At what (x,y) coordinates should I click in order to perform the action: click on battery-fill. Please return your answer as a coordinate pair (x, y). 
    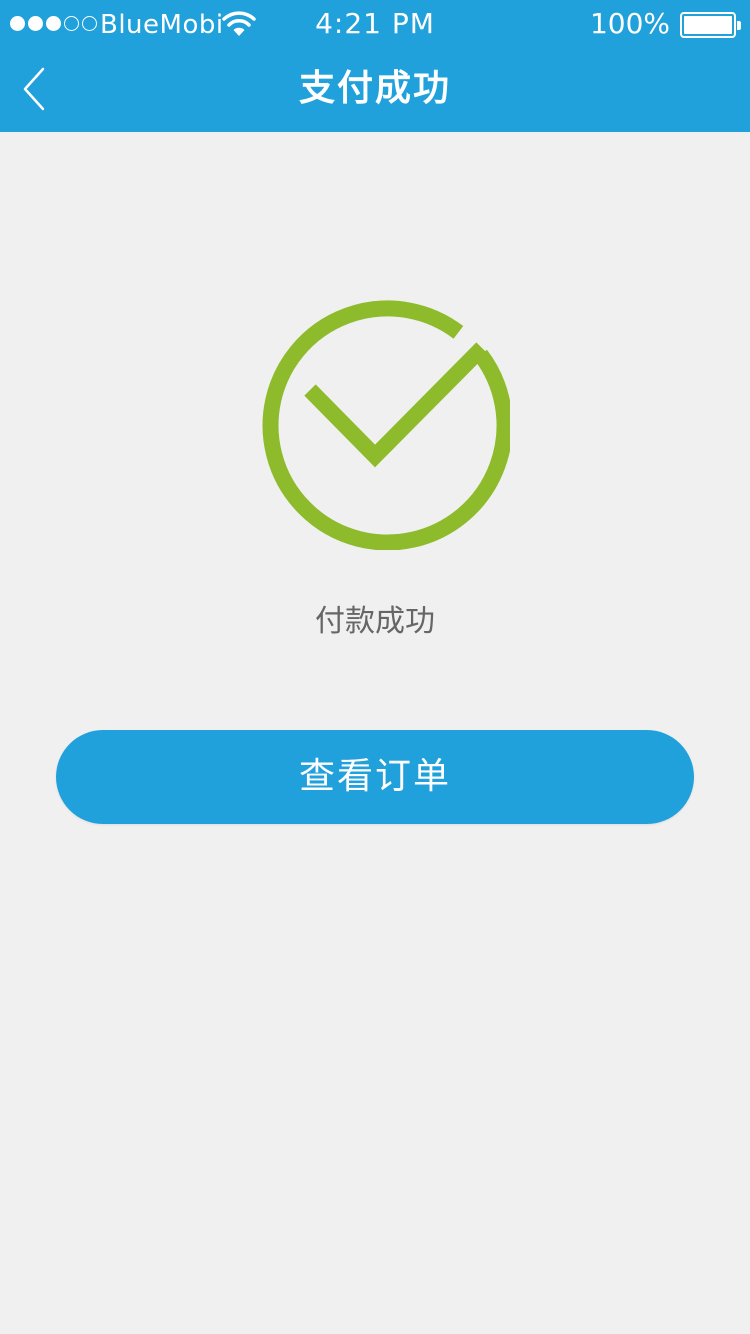
    Looking at the image, I should click on (708, 25).